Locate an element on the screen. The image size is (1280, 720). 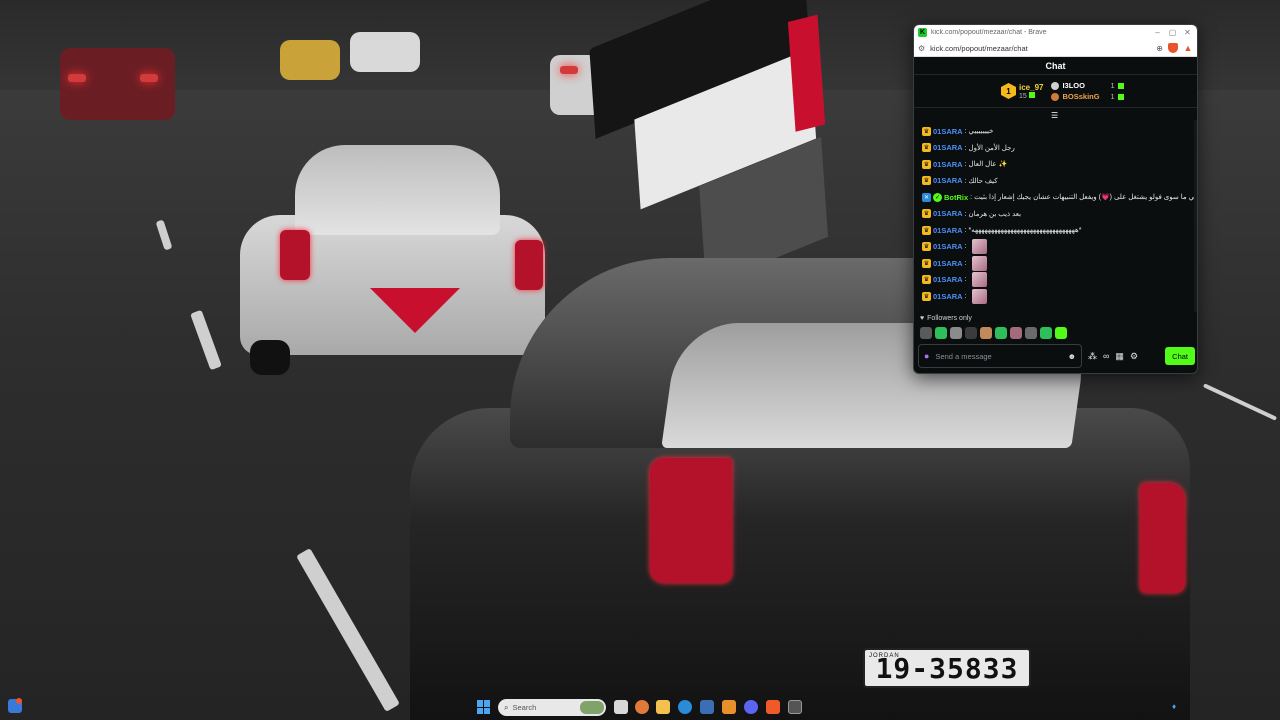
system-tray-icon: ♦ is located at coordinates (1174, 706).